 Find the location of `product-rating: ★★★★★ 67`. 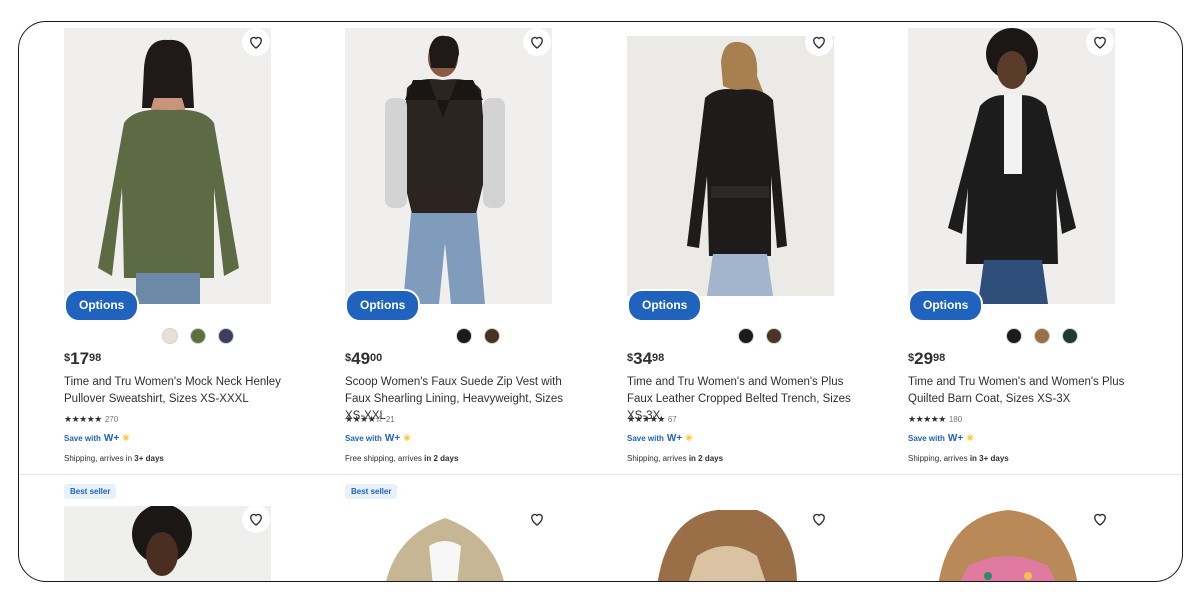

product-rating: ★★★★★ 67 is located at coordinates (652, 419).